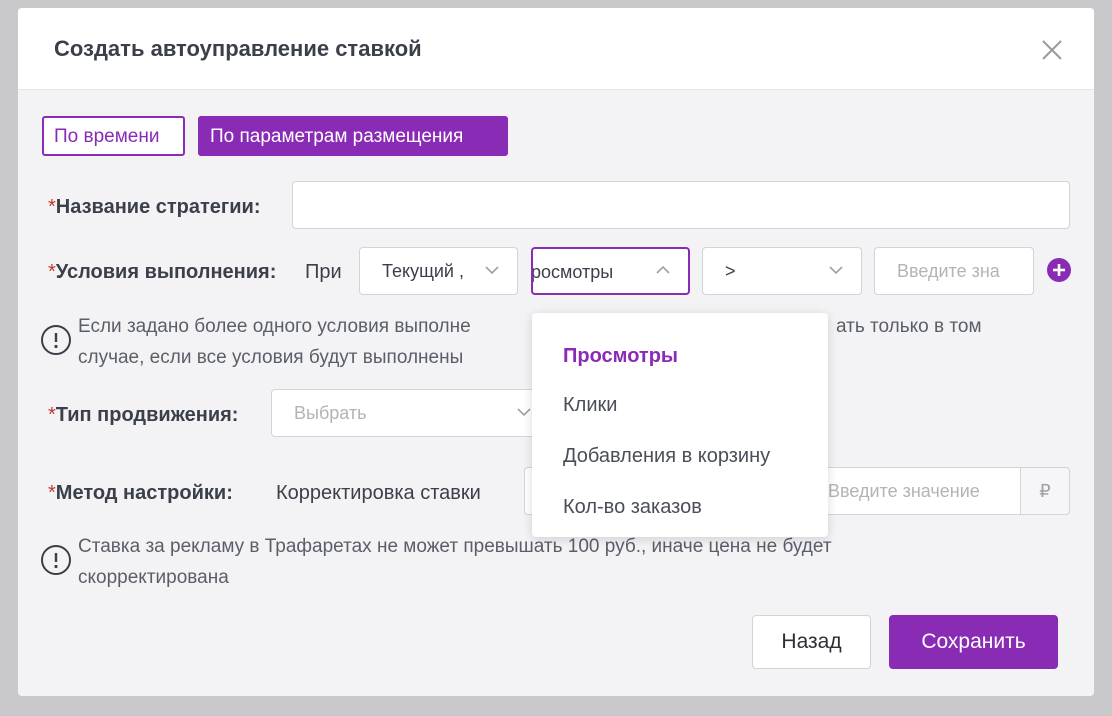 The width and height of the screenshot is (1112, 716). What do you see at coordinates (323, 272) in the screenshot?
I see `conditions-prefix: При` at bounding box center [323, 272].